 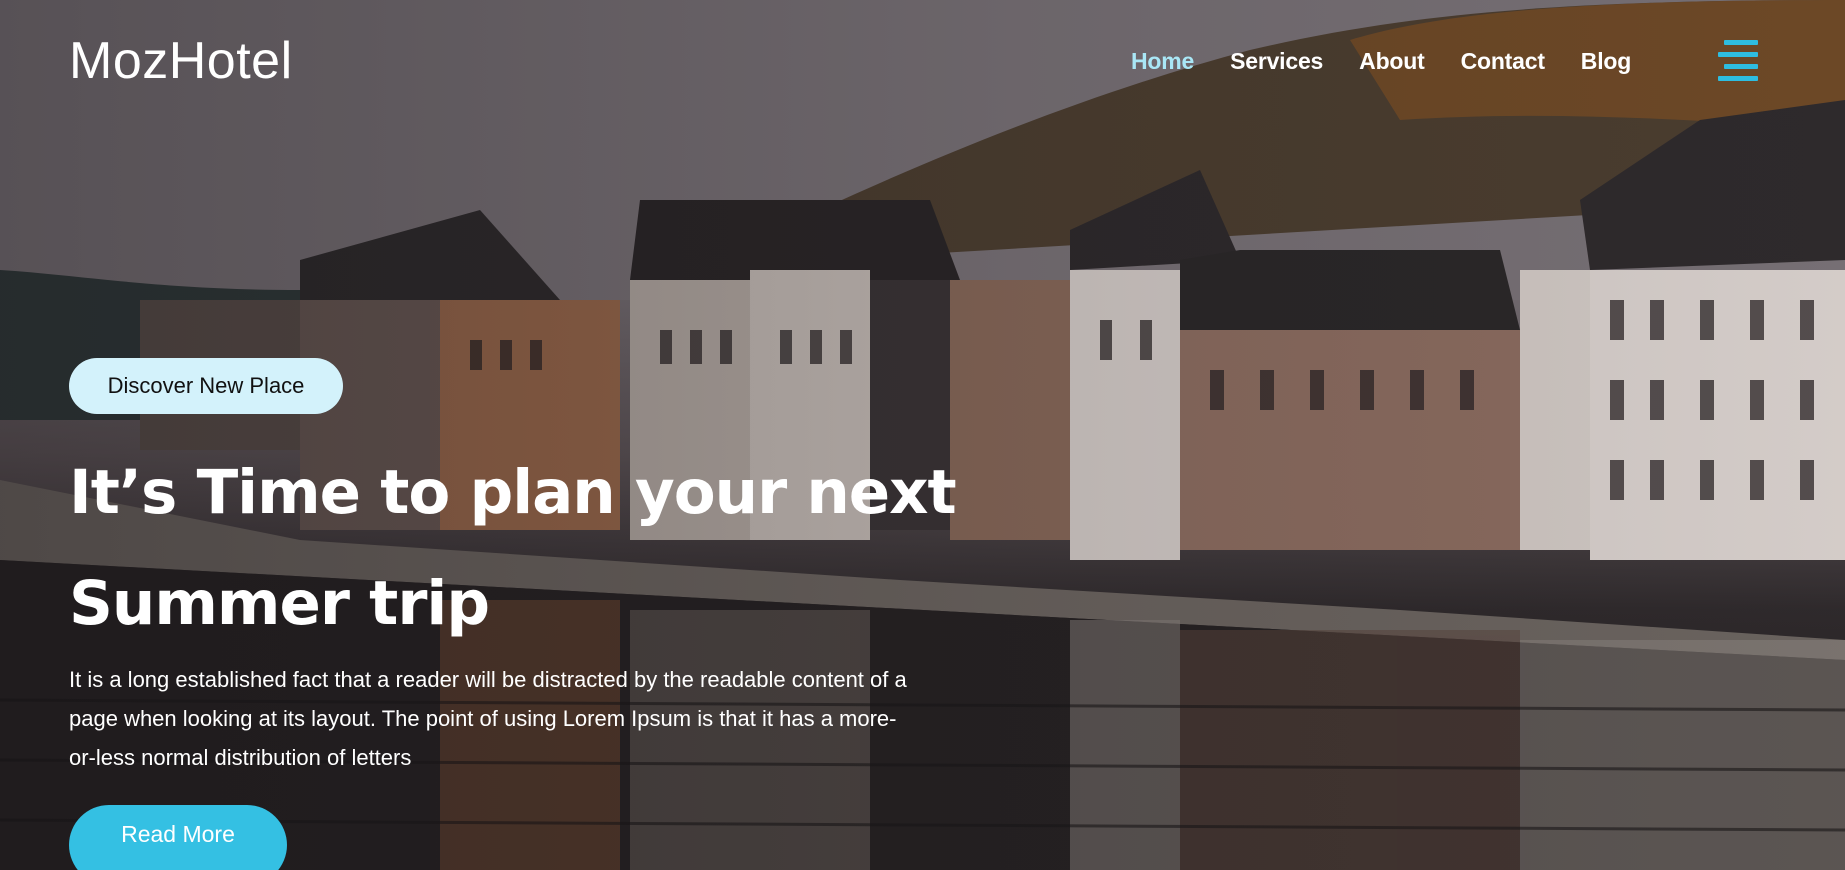 What do you see at coordinates (1162, 61) in the screenshot?
I see `nav-item-home: Home` at bounding box center [1162, 61].